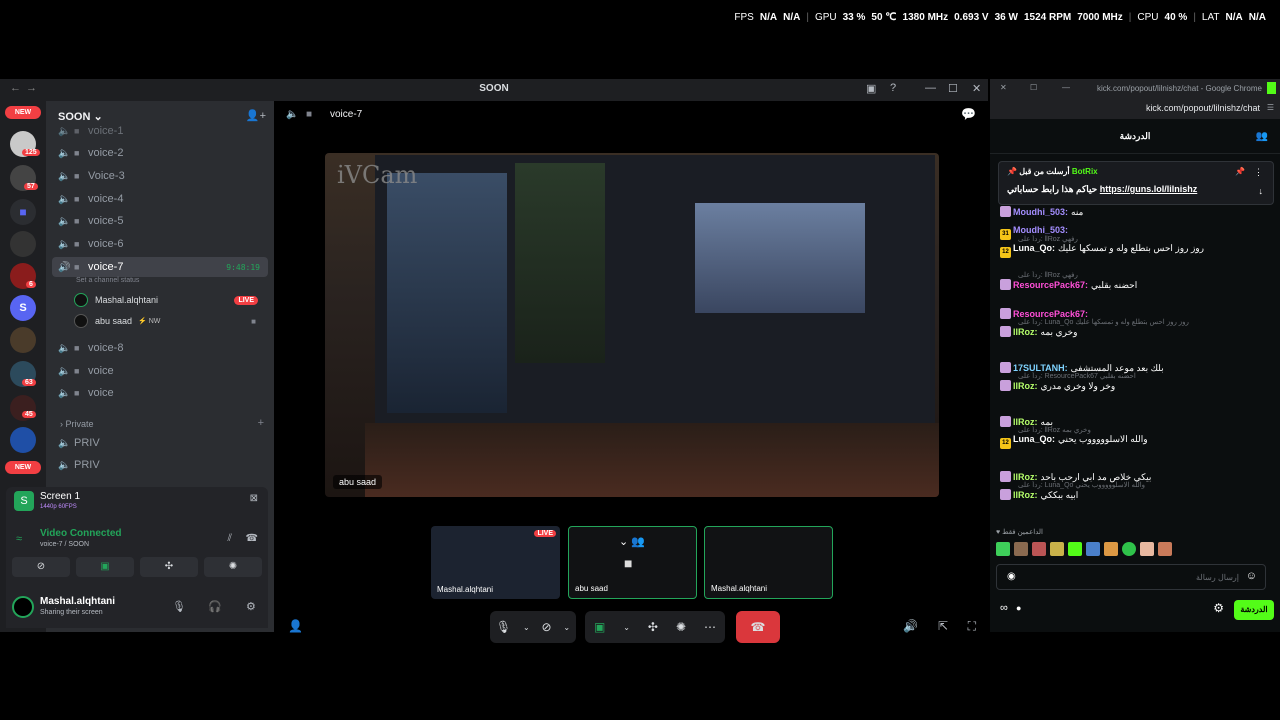  I want to click on connection-channel: voice-7 / SOON, so click(64, 544).